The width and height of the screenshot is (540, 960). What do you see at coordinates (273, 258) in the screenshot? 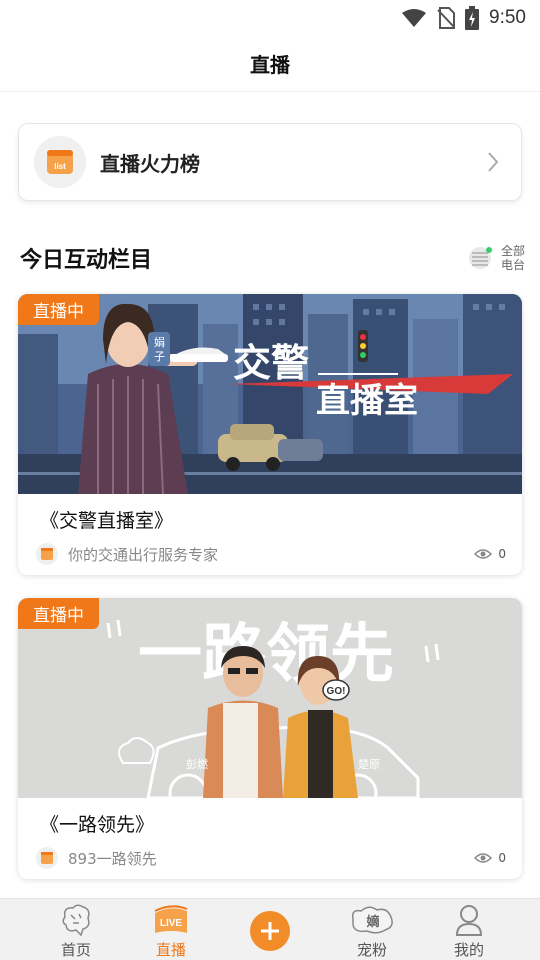
I see `today-programs-header: 今日互动栏目 全部 电台` at bounding box center [273, 258].